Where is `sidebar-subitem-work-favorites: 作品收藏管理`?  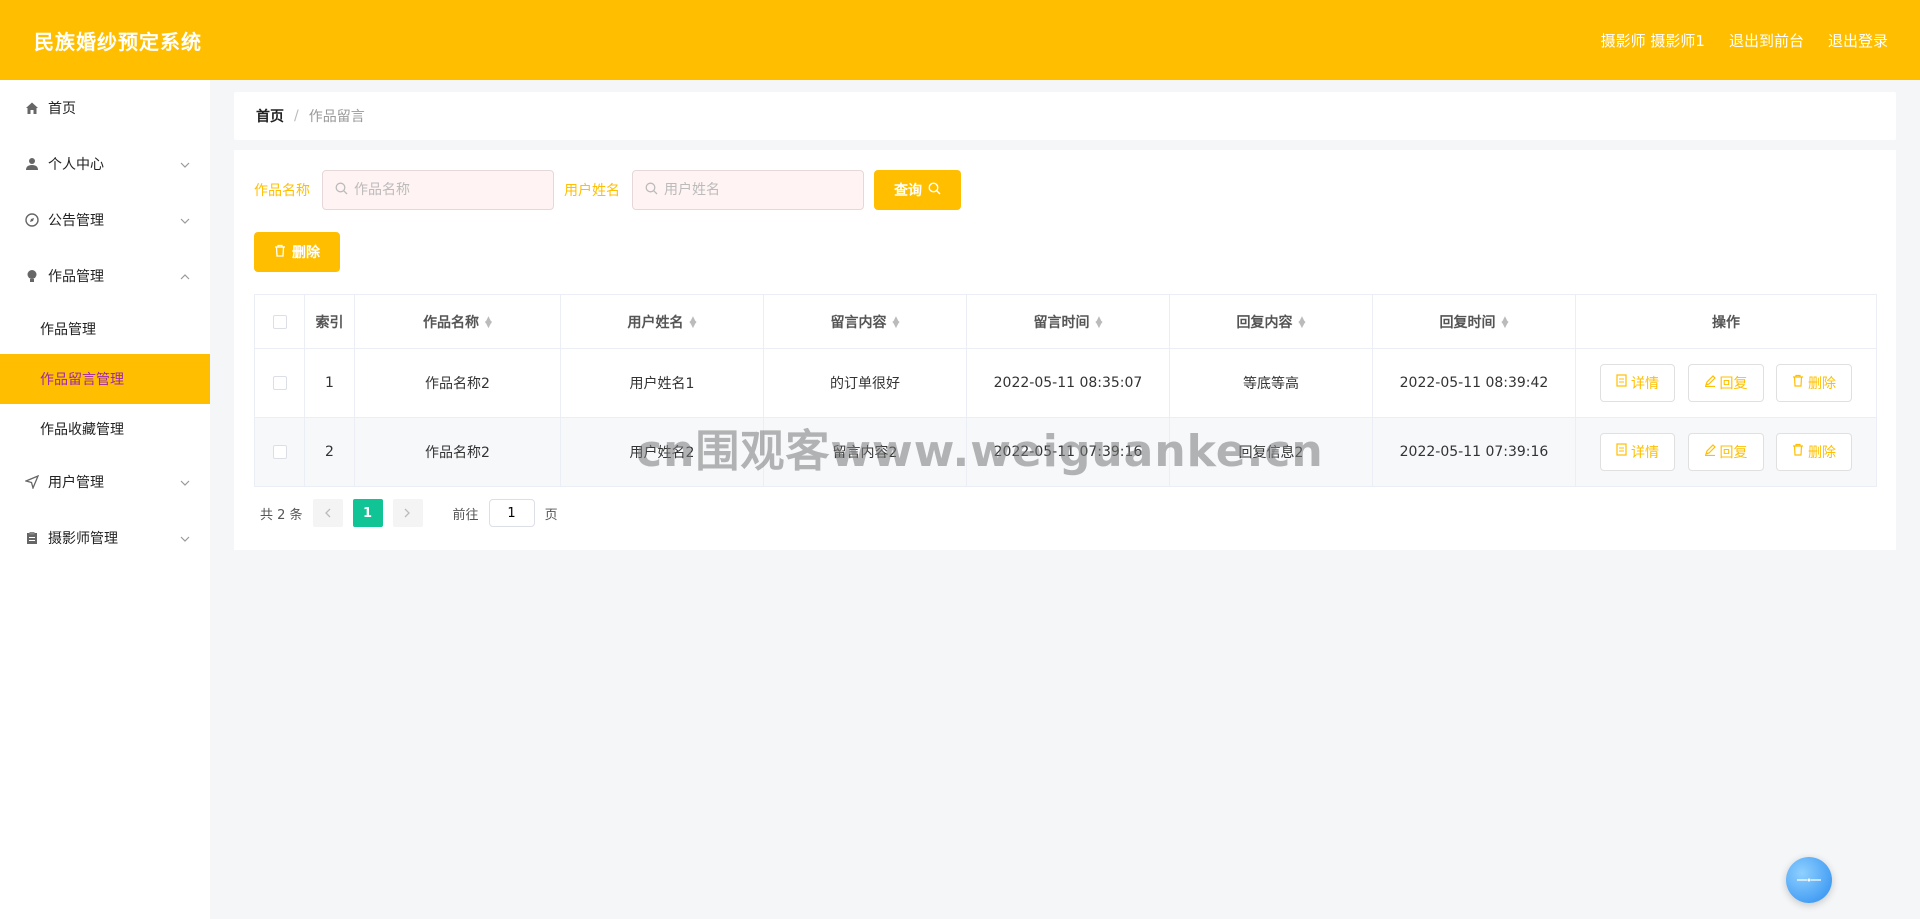 sidebar-subitem-work-favorites: 作品收藏管理 is located at coordinates (105, 429).